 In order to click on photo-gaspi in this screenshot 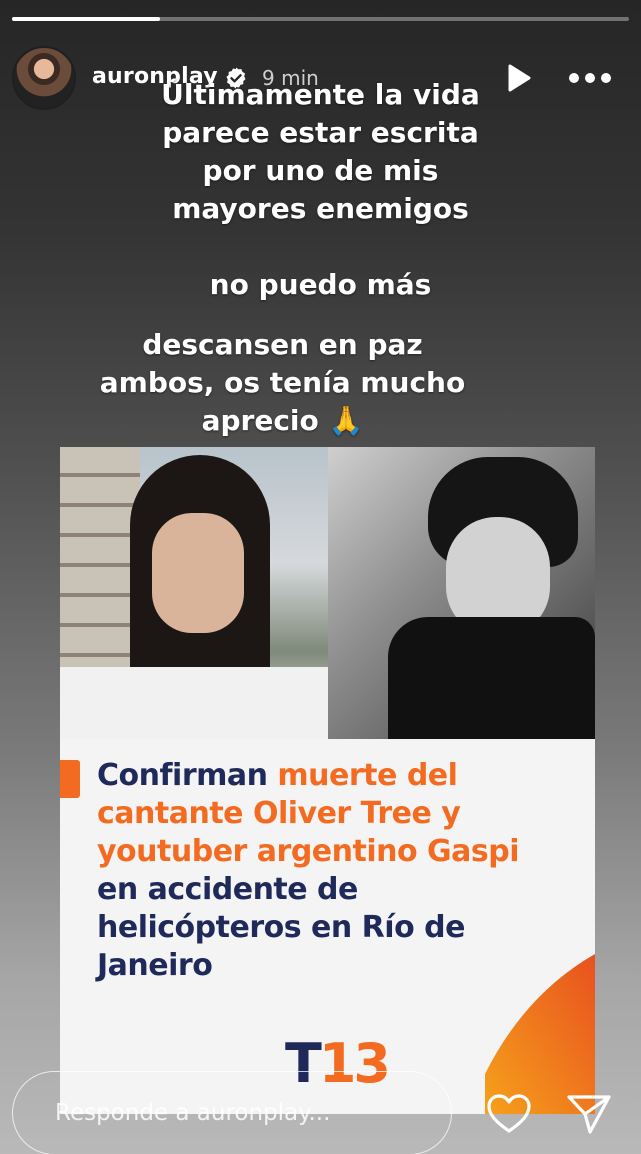, I will do `click(461, 593)`.